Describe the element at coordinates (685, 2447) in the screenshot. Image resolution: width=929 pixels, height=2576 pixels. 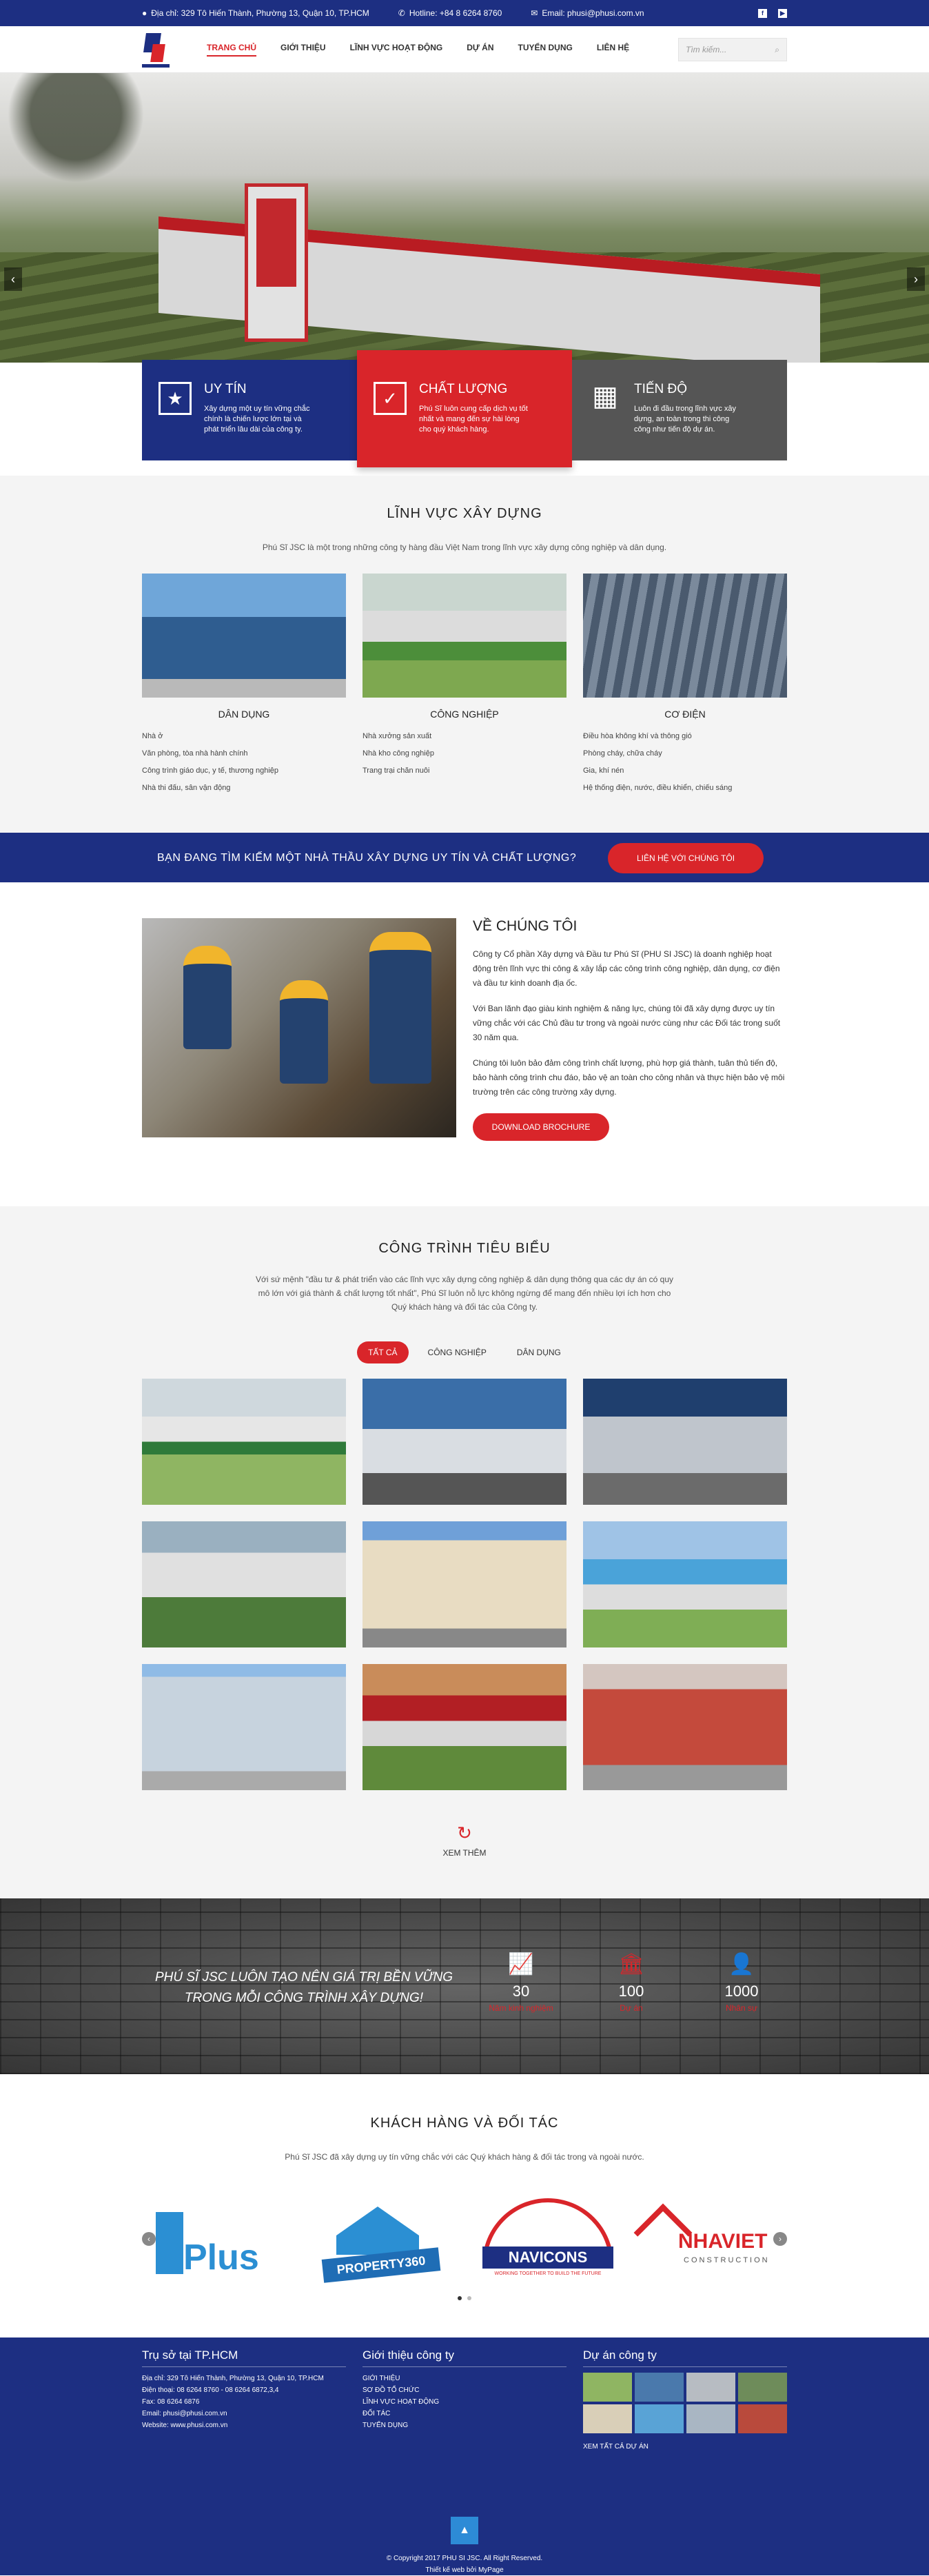
I see `all-projects-link: XEM TẤT CẢ DỰ ÁN` at that location.